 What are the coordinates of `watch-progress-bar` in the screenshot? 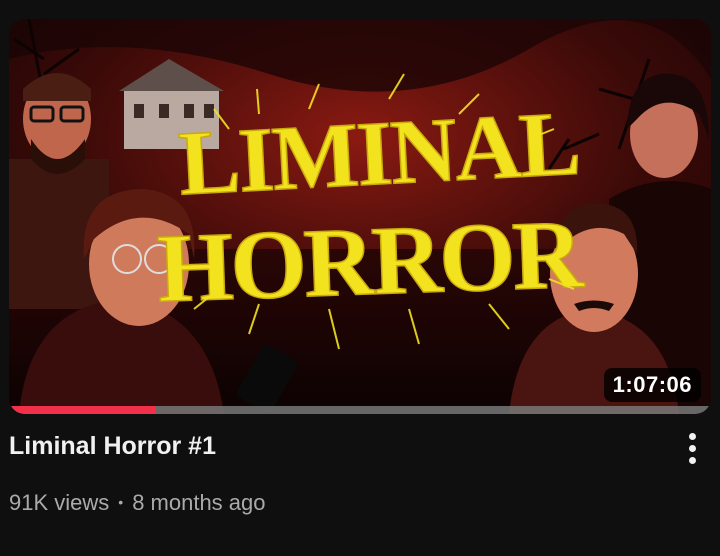 It's located at (360, 410).